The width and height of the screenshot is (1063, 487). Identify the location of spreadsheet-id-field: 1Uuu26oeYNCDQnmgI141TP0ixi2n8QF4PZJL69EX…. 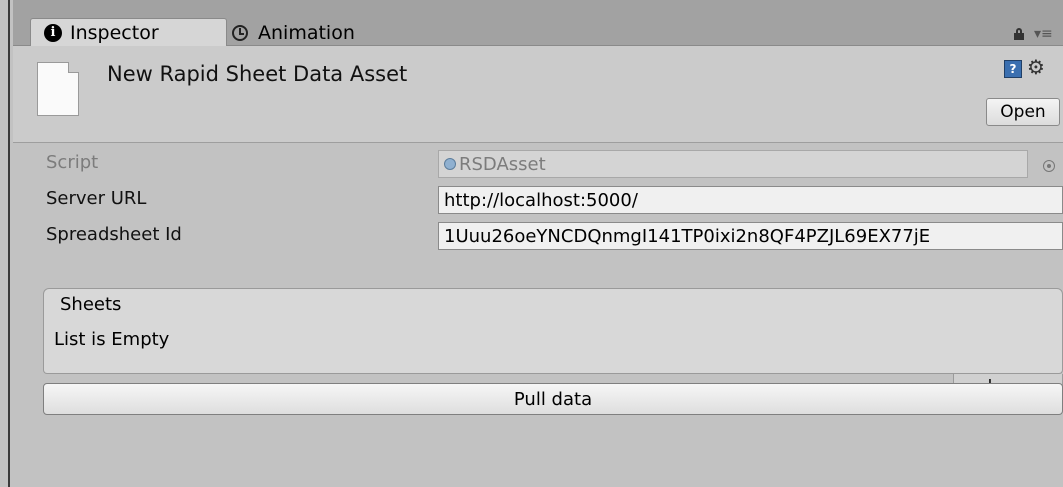
(750, 236).